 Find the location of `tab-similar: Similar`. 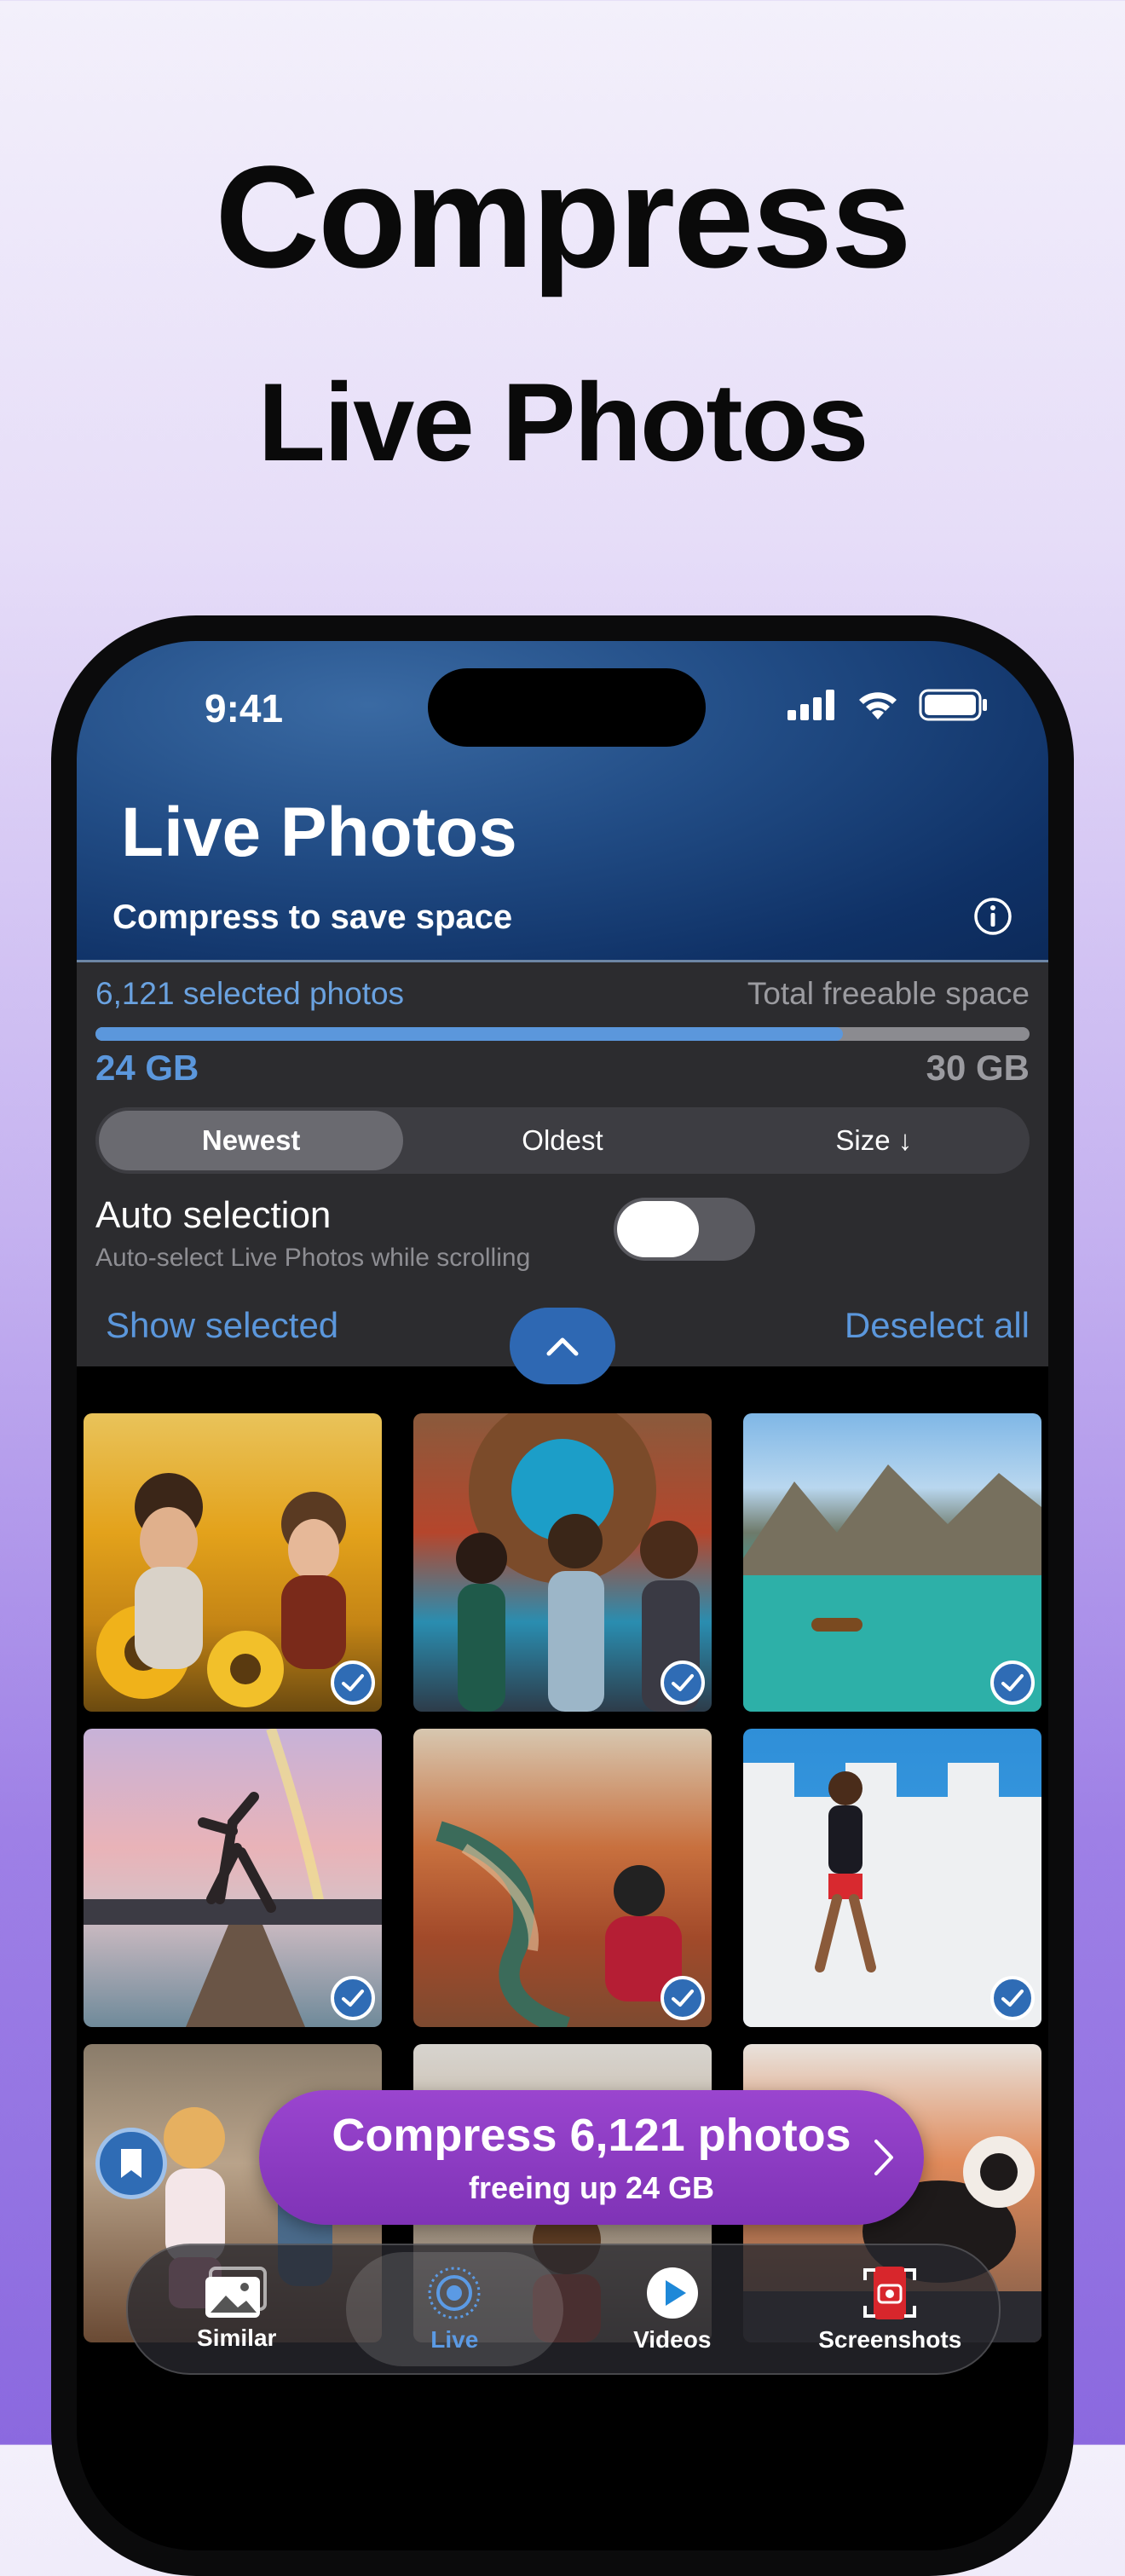

tab-similar: Similar is located at coordinates (237, 2309).